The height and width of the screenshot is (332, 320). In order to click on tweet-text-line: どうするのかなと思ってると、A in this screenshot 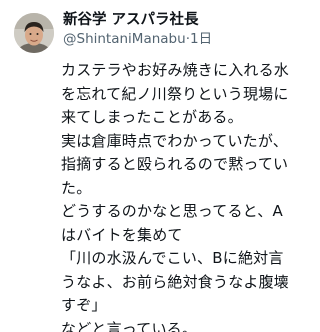, I will do `click(172, 211)`.